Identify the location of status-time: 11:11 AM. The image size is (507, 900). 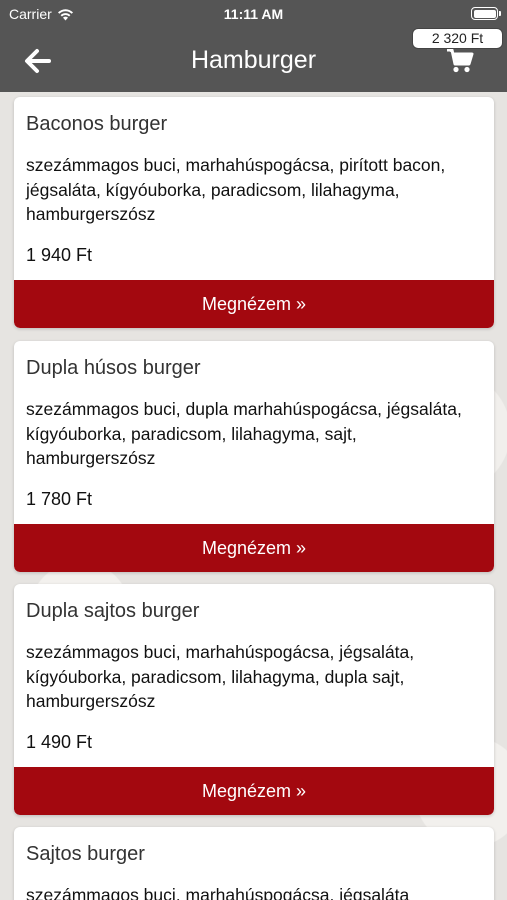
(253, 14).